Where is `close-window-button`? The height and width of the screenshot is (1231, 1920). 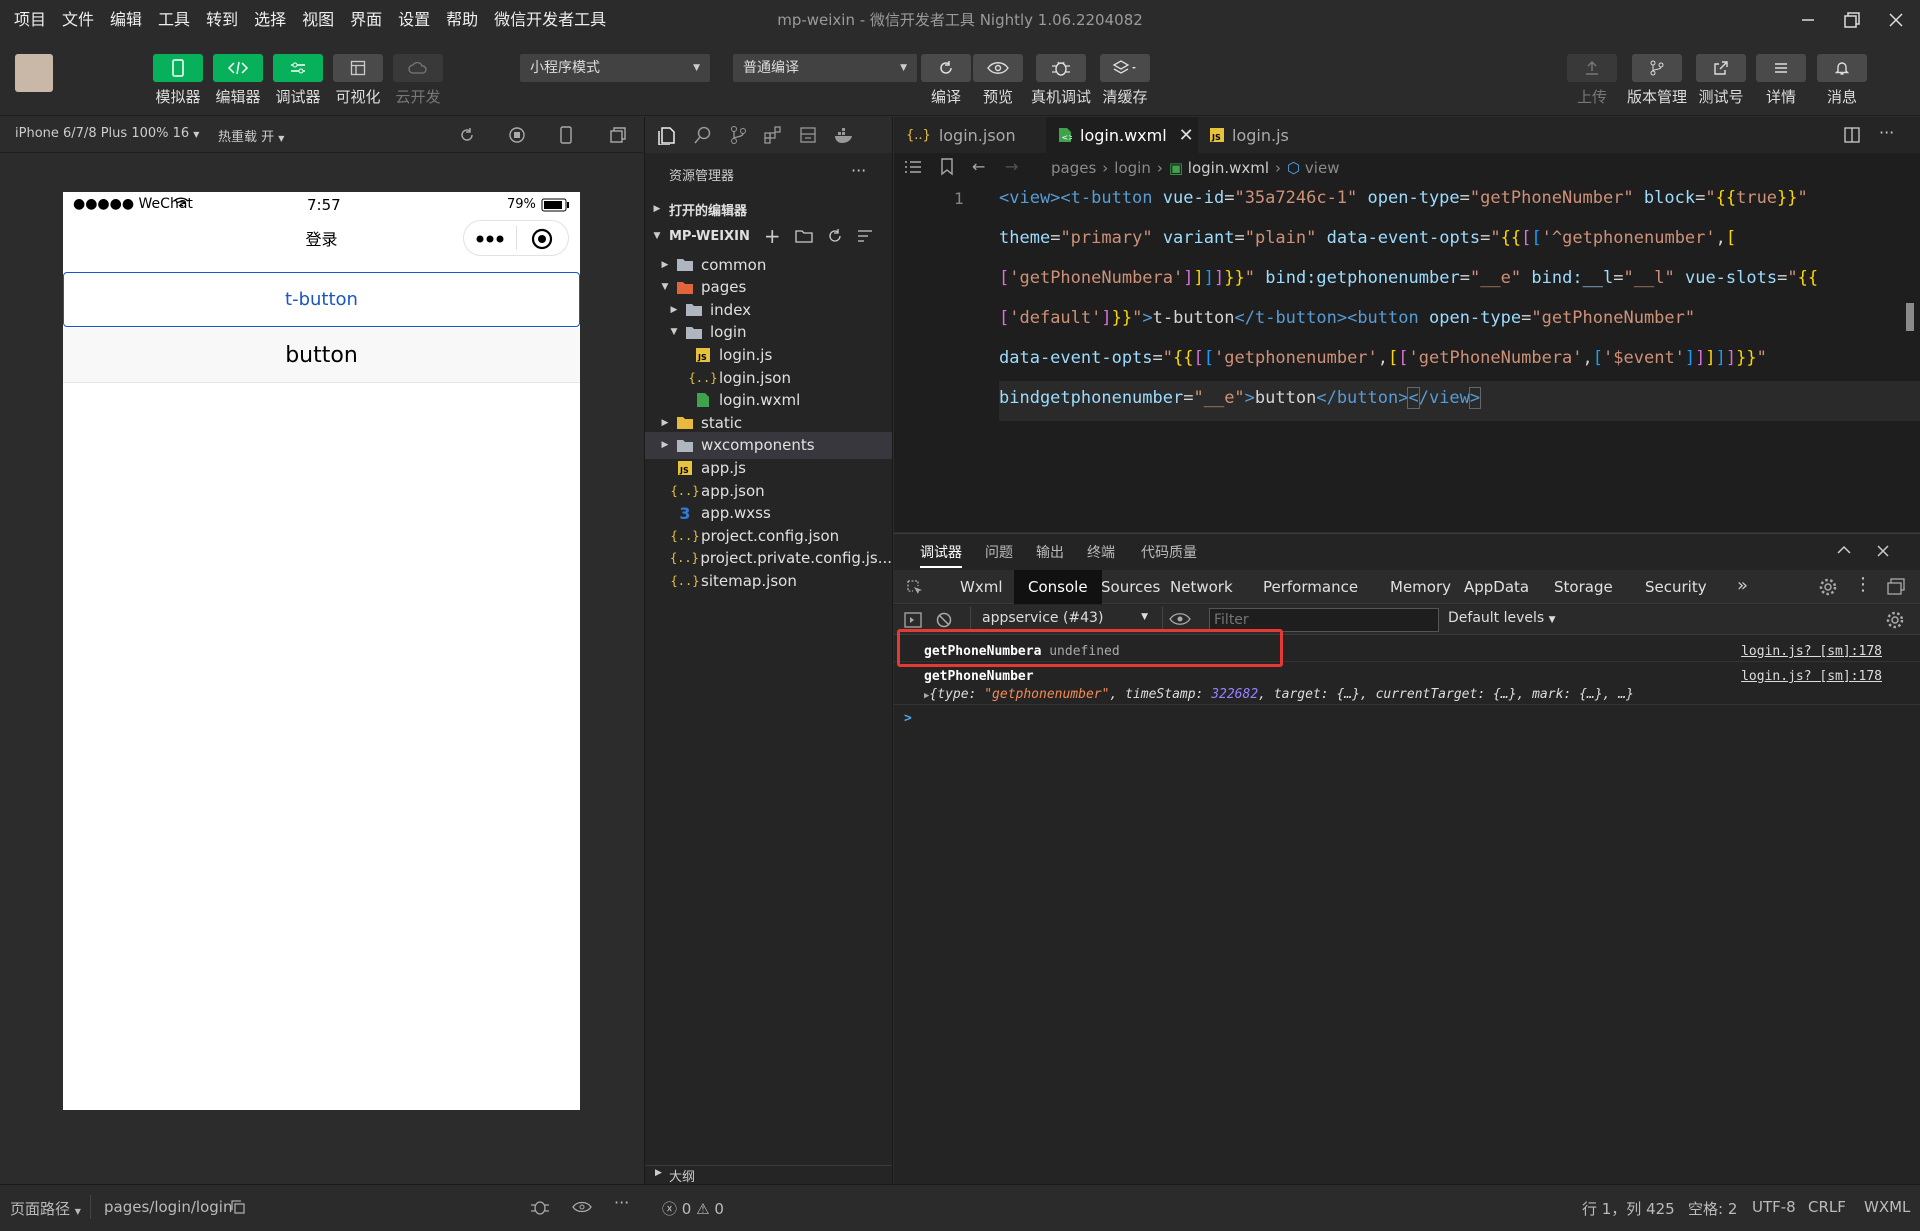 close-window-button is located at coordinates (1896, 20).